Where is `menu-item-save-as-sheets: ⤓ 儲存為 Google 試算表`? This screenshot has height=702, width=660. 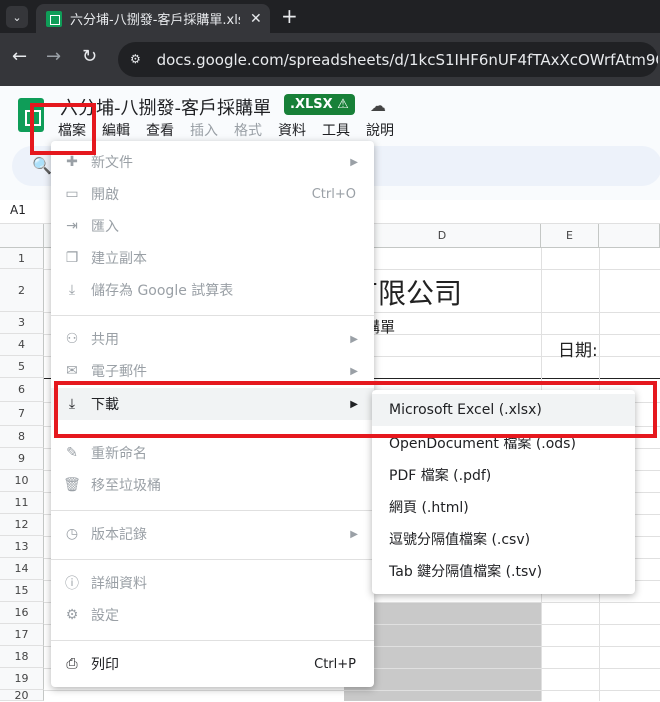
menu-item-save-as-sheets: ⤓ 儲存為 Google 試算表 is located at coordinates (212, 290).